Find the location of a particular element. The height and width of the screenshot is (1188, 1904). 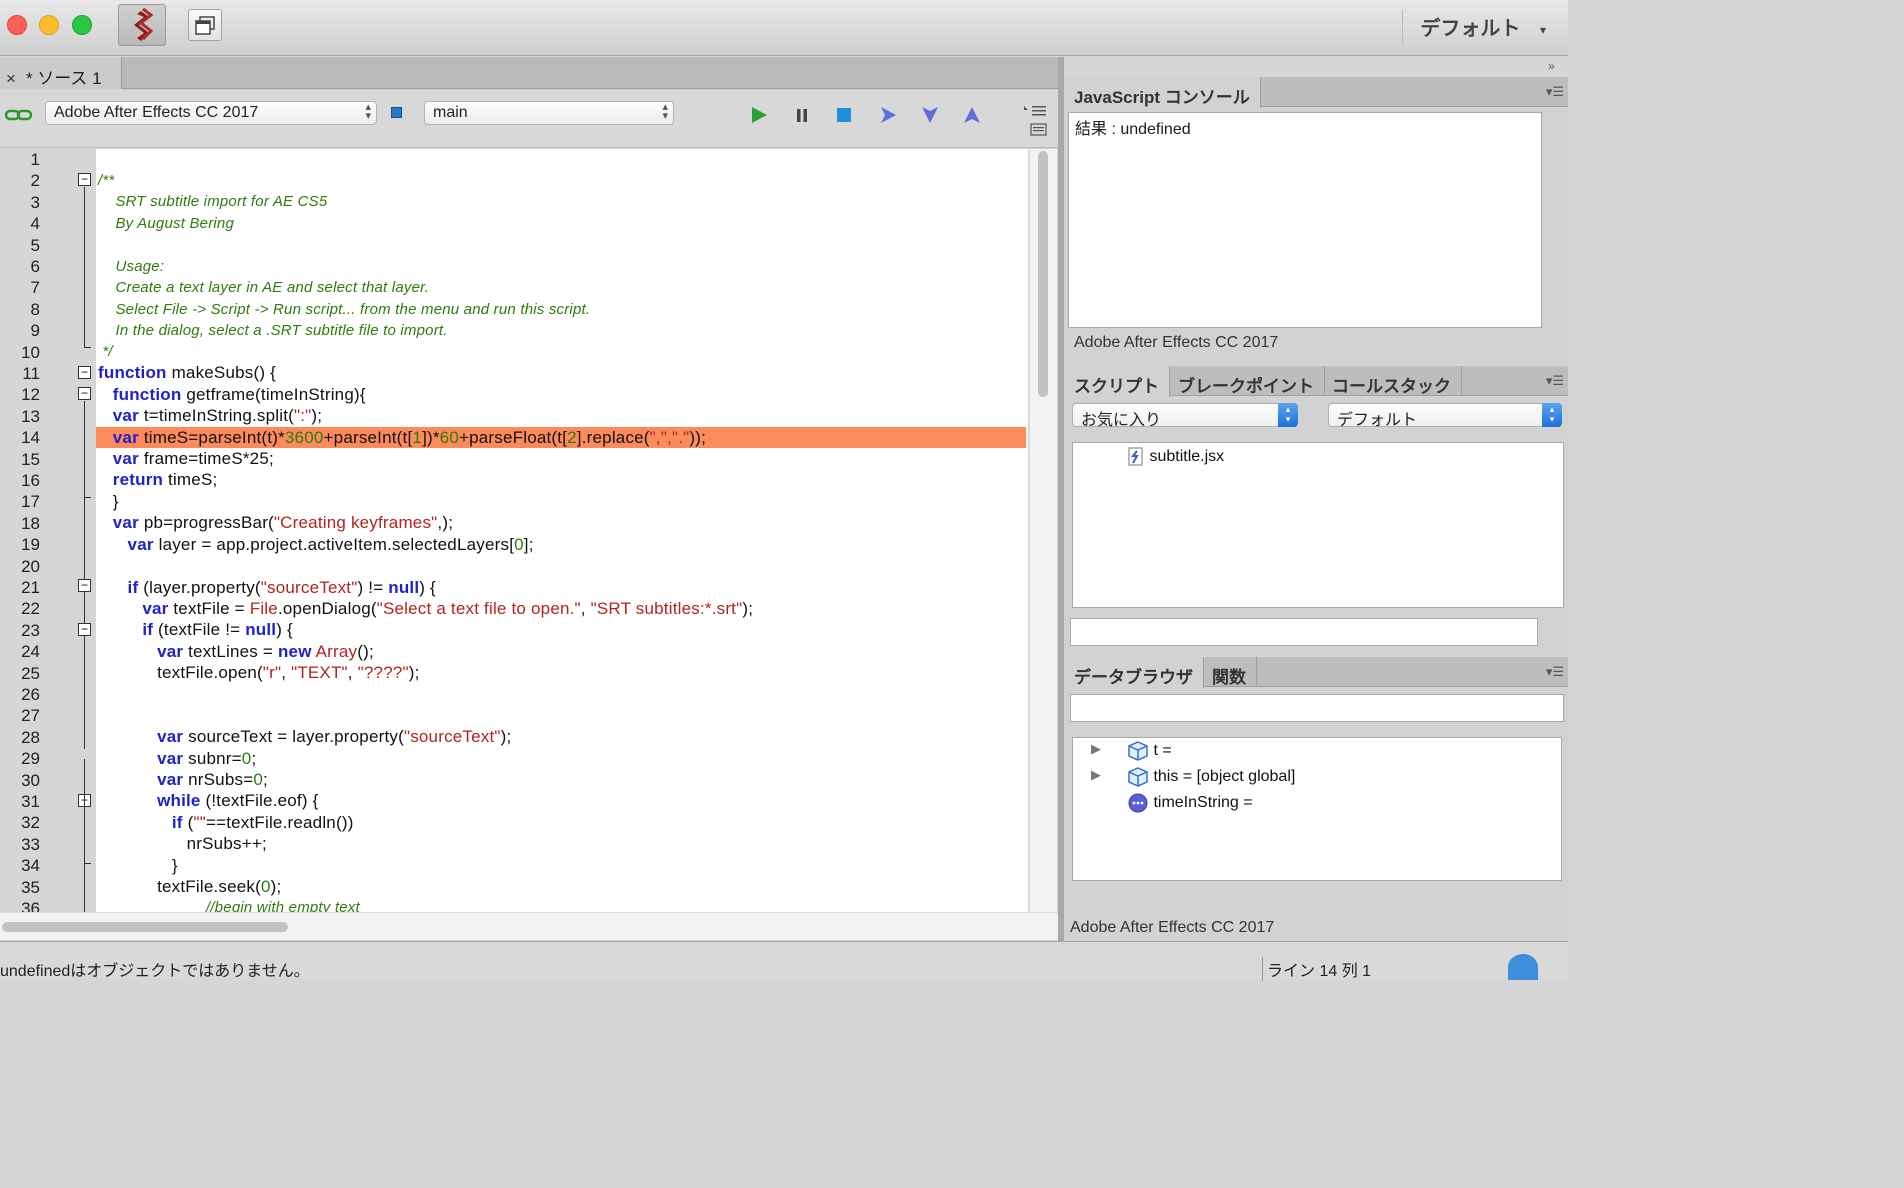

code-text: textFile = is located at coordinates (209, 608).